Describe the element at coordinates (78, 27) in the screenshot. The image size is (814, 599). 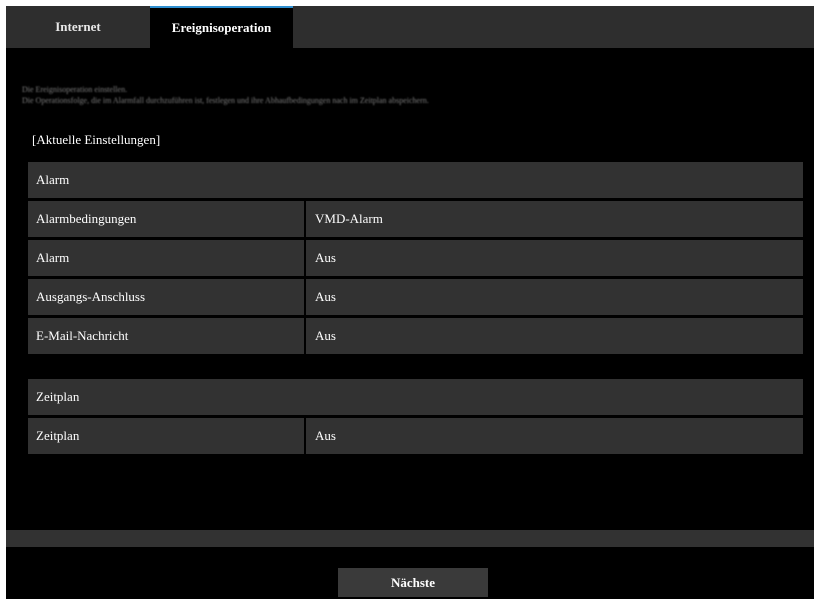
I see `tab-internet: Internet` at that location.